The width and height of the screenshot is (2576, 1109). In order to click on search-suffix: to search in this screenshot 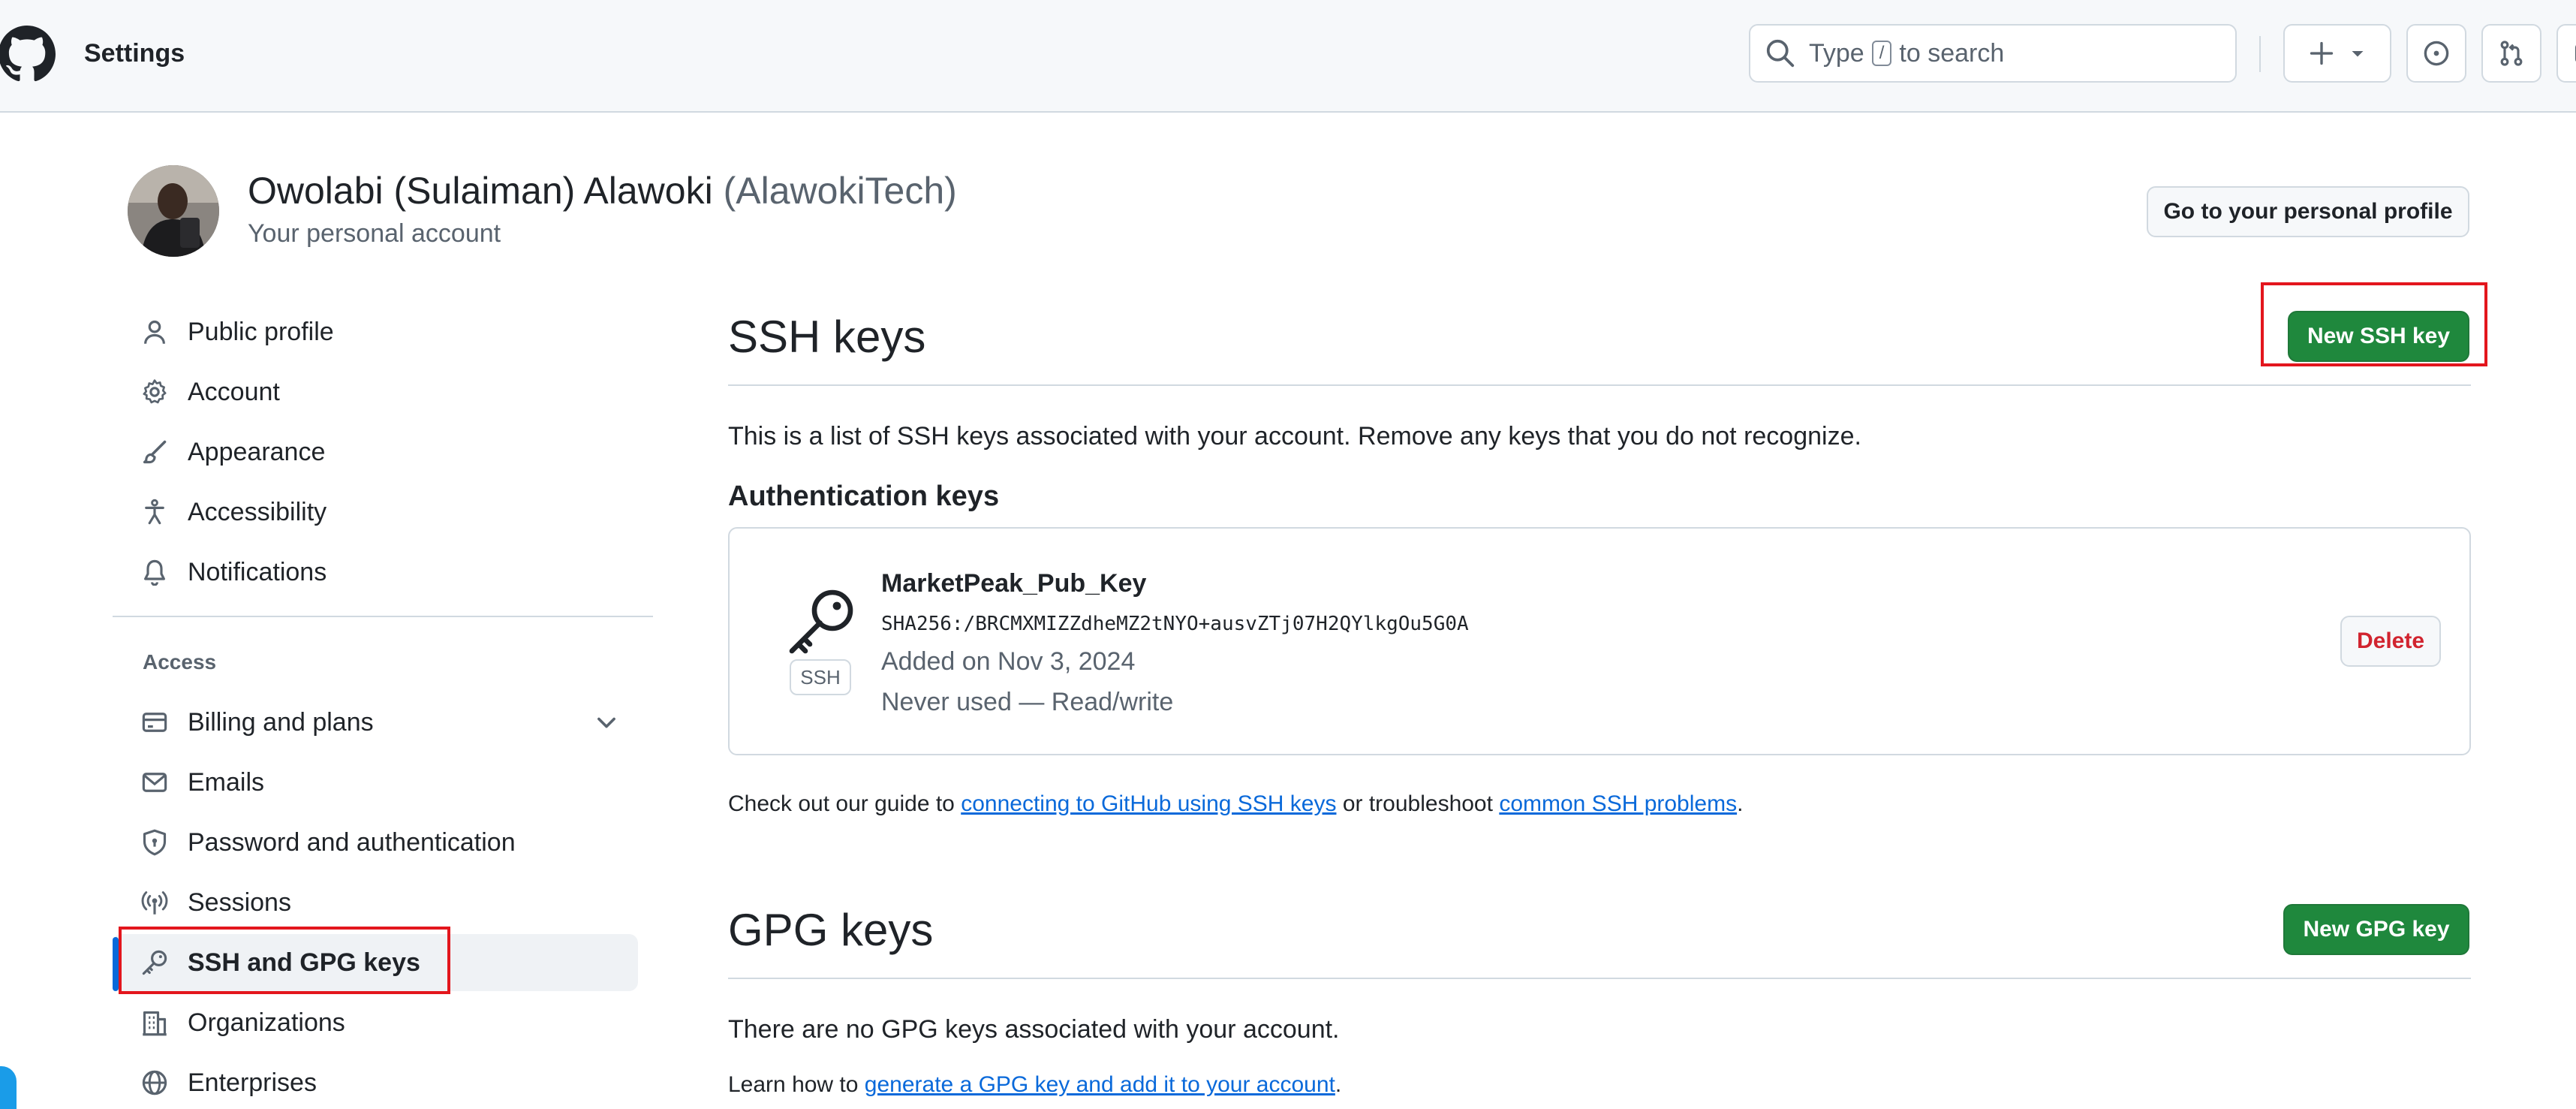, I will do `click(1952, 53)`.